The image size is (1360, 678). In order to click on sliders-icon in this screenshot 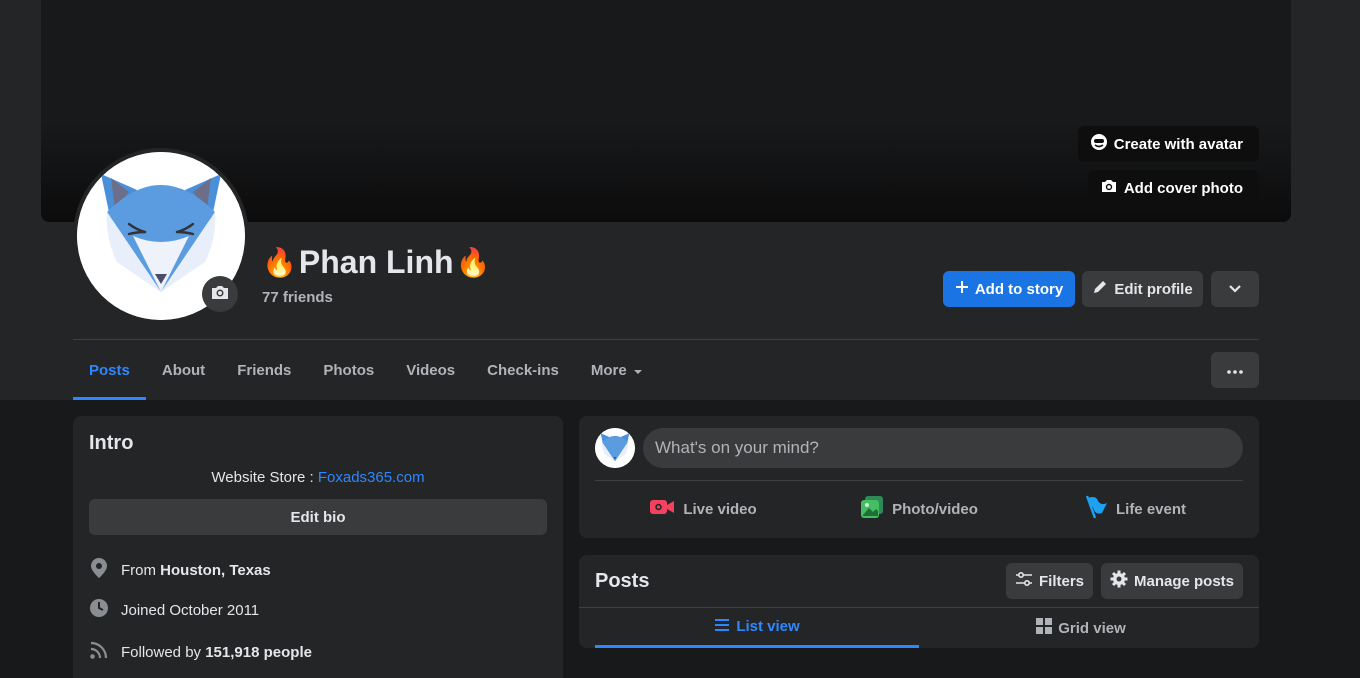, I will do `click(1024, 580)`.